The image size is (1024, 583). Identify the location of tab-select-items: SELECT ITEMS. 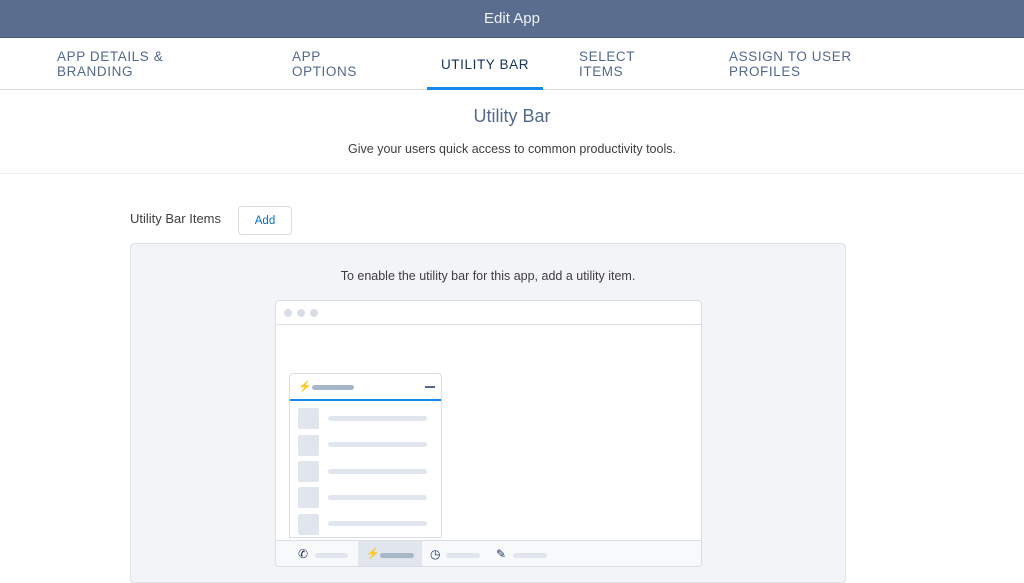
(628, 64).